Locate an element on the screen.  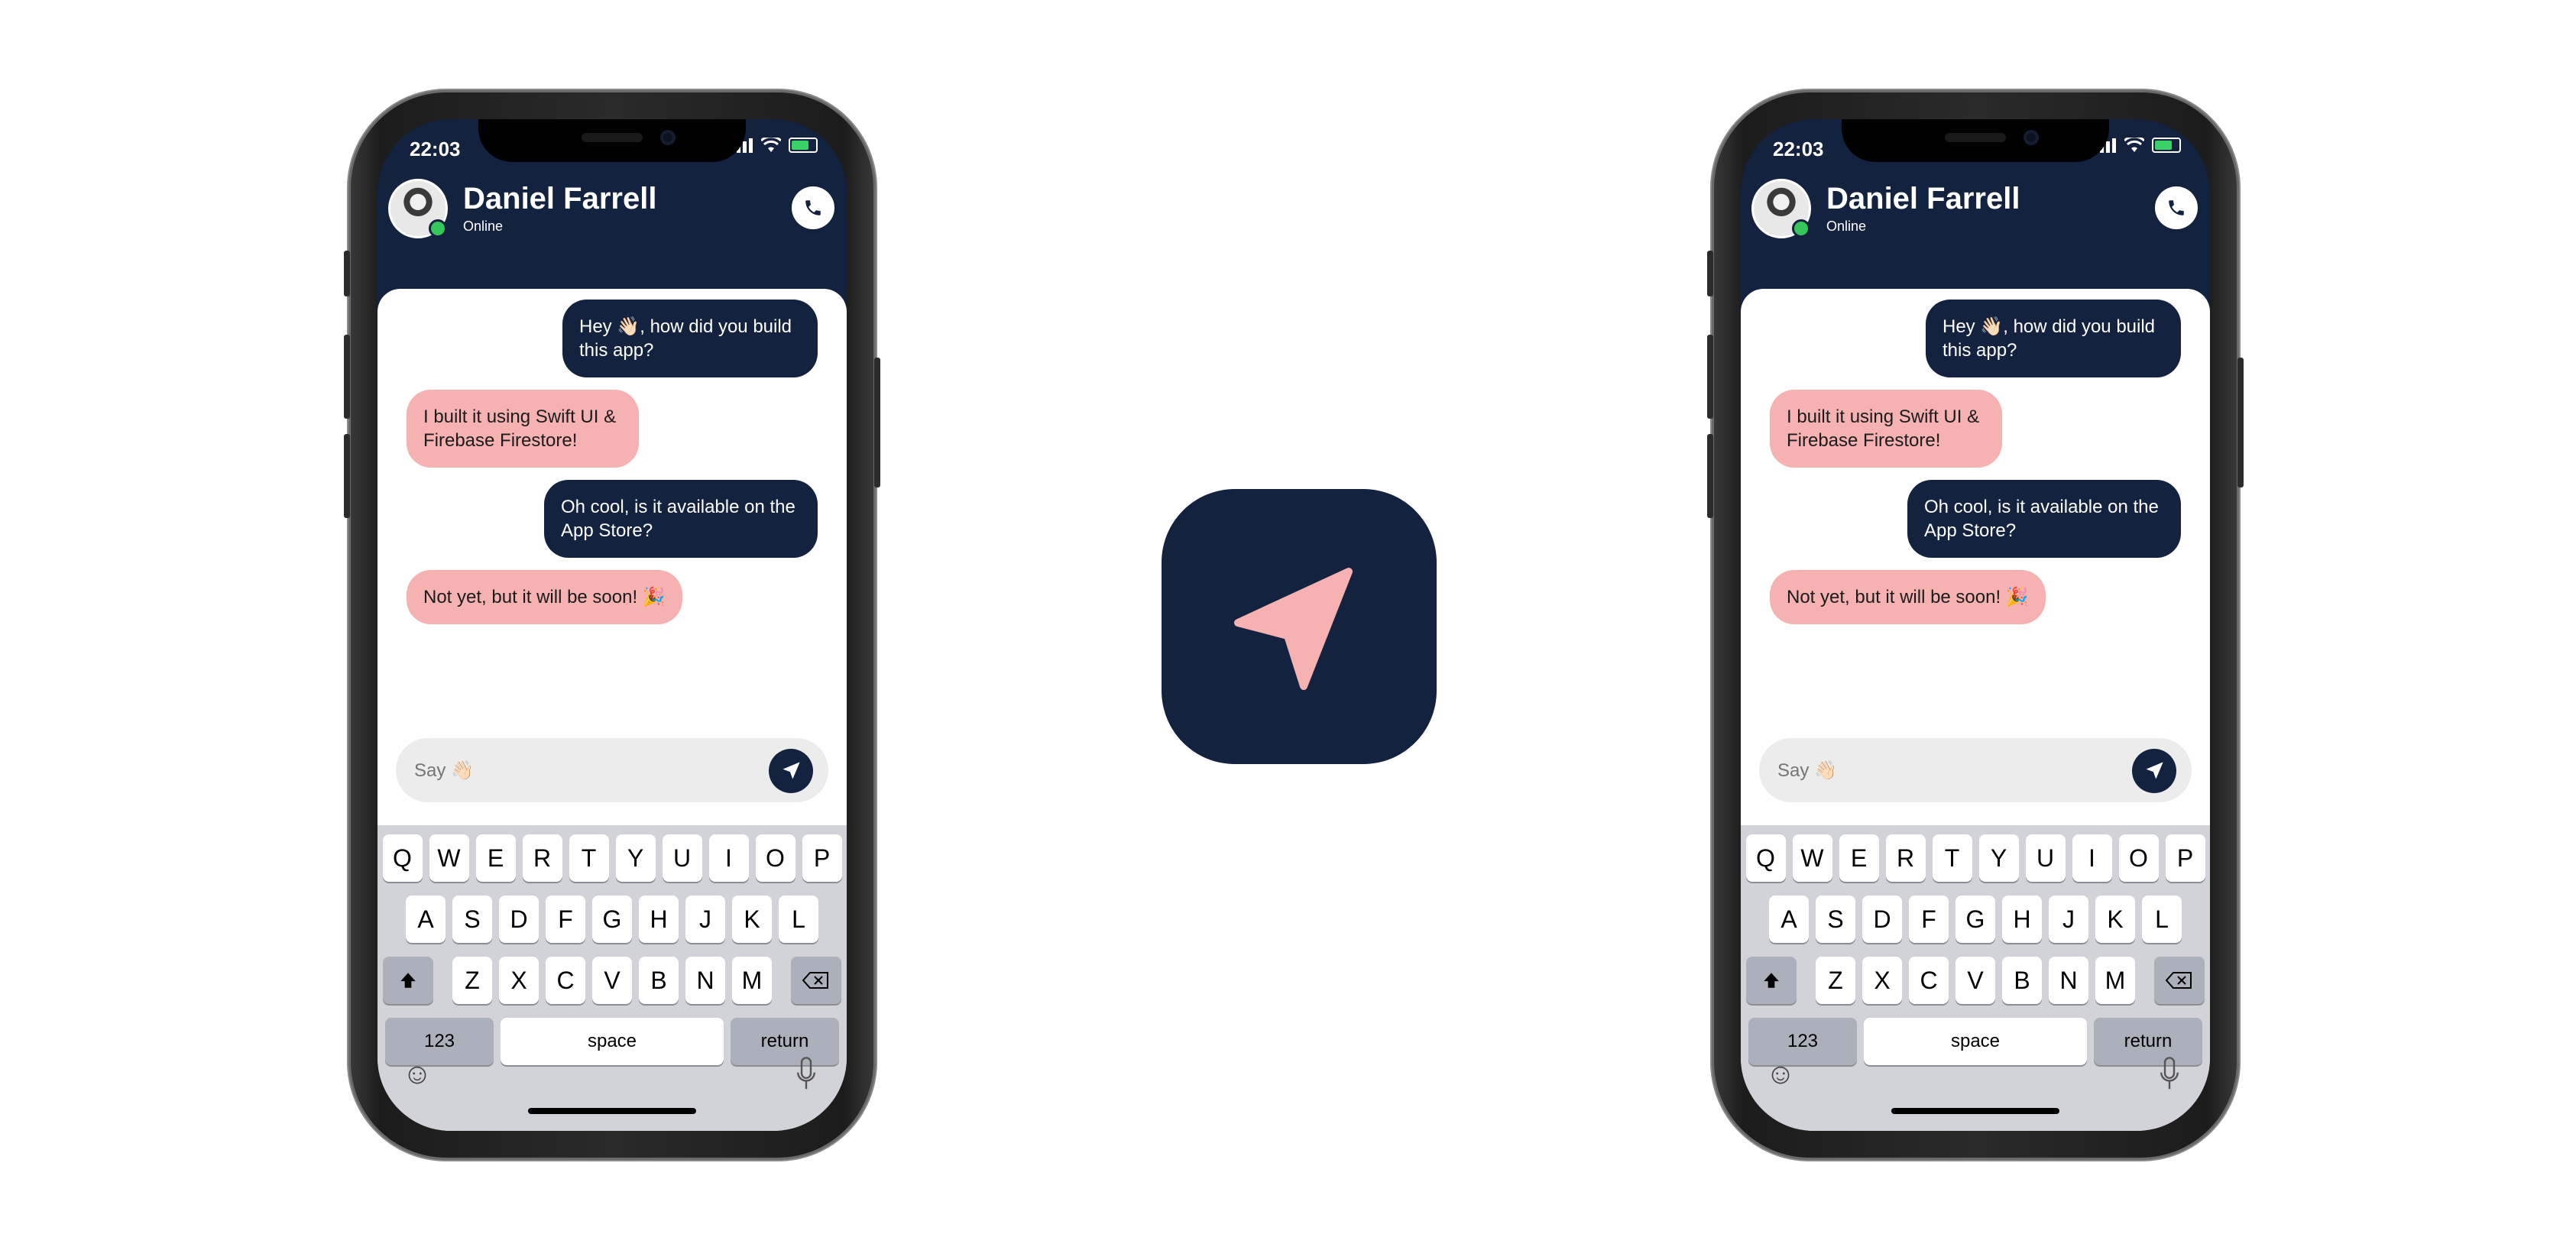
backspace-icon is located at coordinates (2179, 980).